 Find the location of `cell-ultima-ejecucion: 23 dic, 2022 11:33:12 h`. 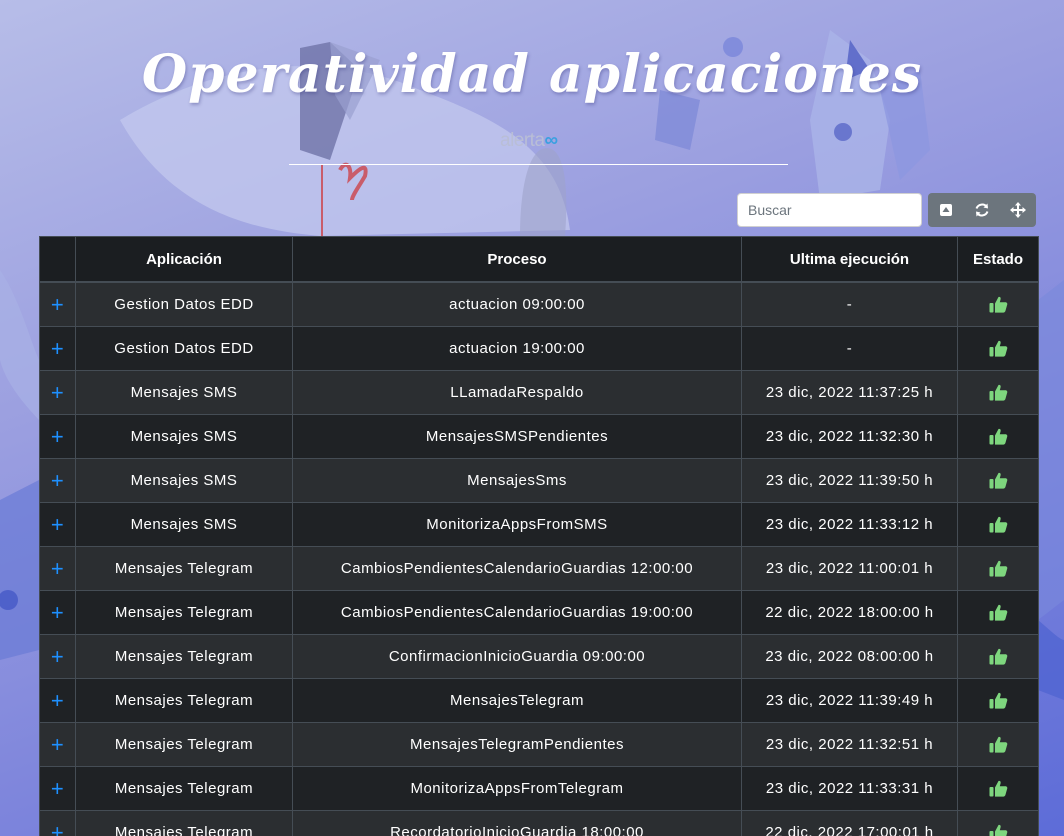

cell-ultima-ejecucion: 23 dic, 2022 11:33:12 h is located at coordinates (849, 524).